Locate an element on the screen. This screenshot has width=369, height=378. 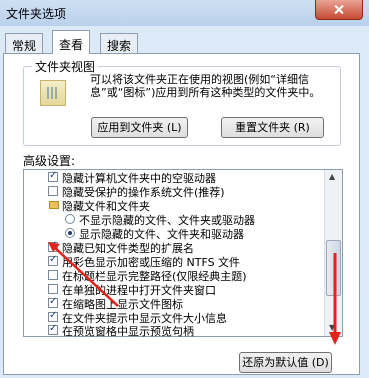
restore-defaults-button: 还原为默认值 (D) is located at coordinates (285, 362).